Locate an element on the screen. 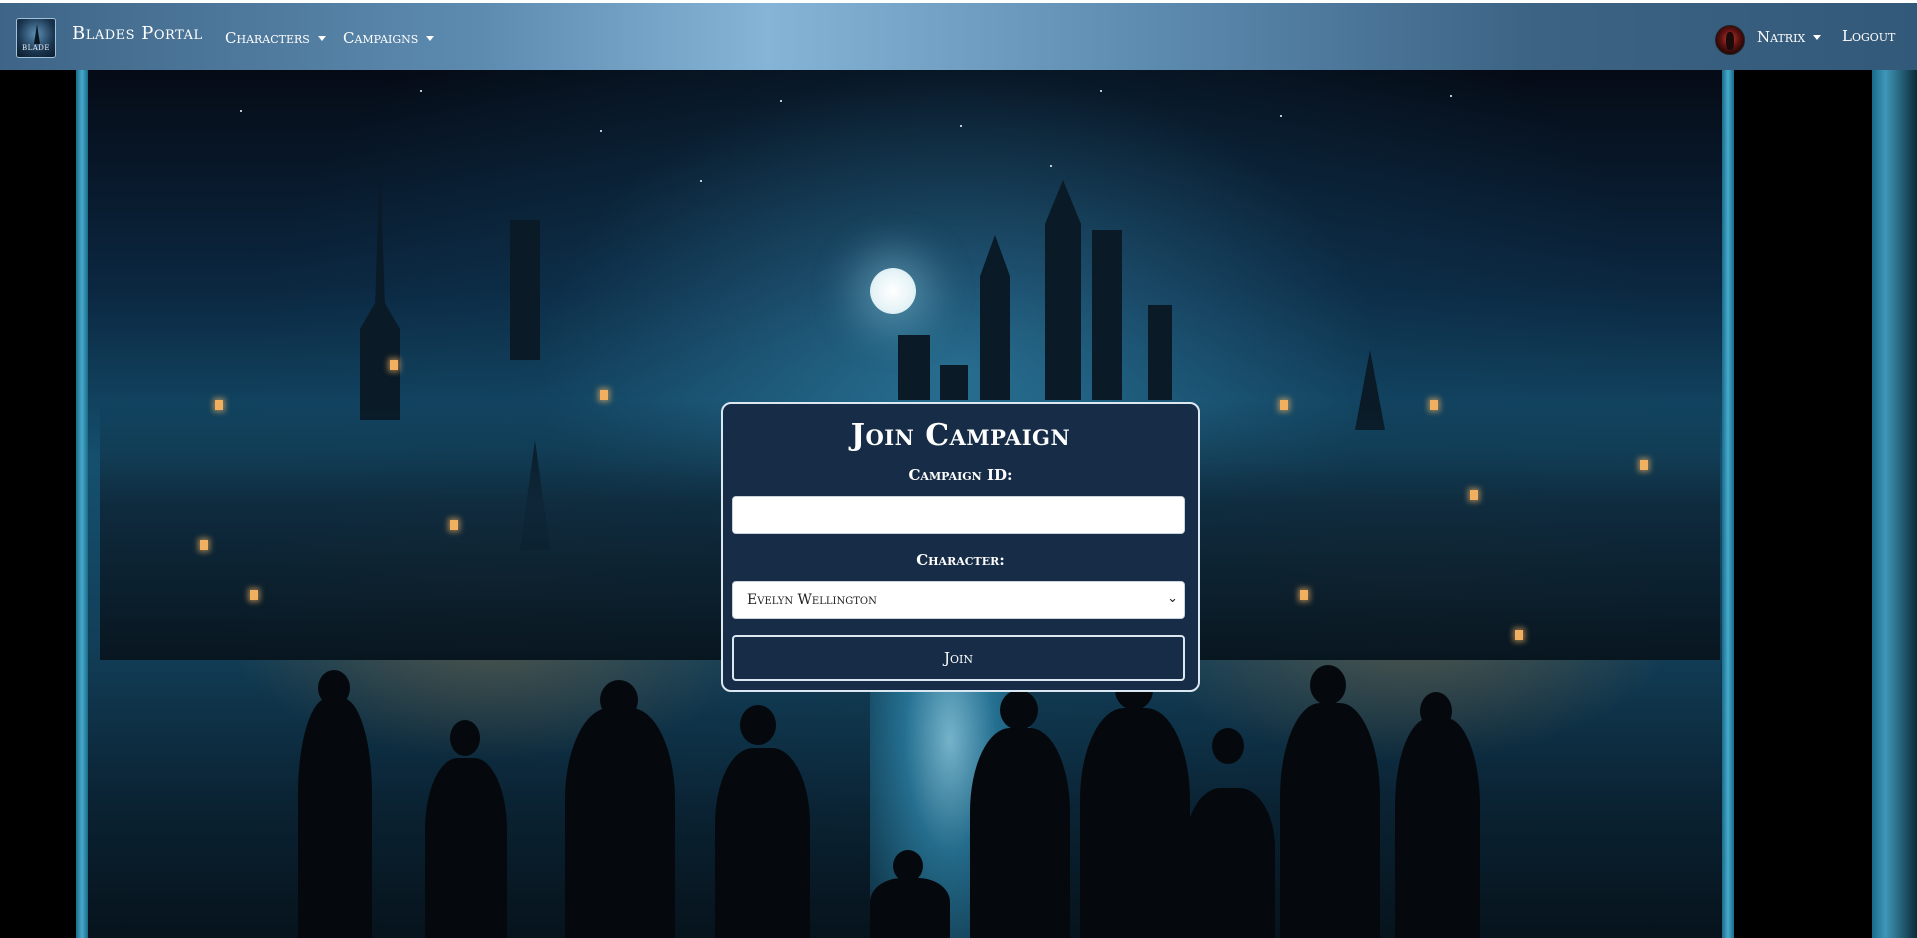  frame-left-border is located at coordinates (44, 504).